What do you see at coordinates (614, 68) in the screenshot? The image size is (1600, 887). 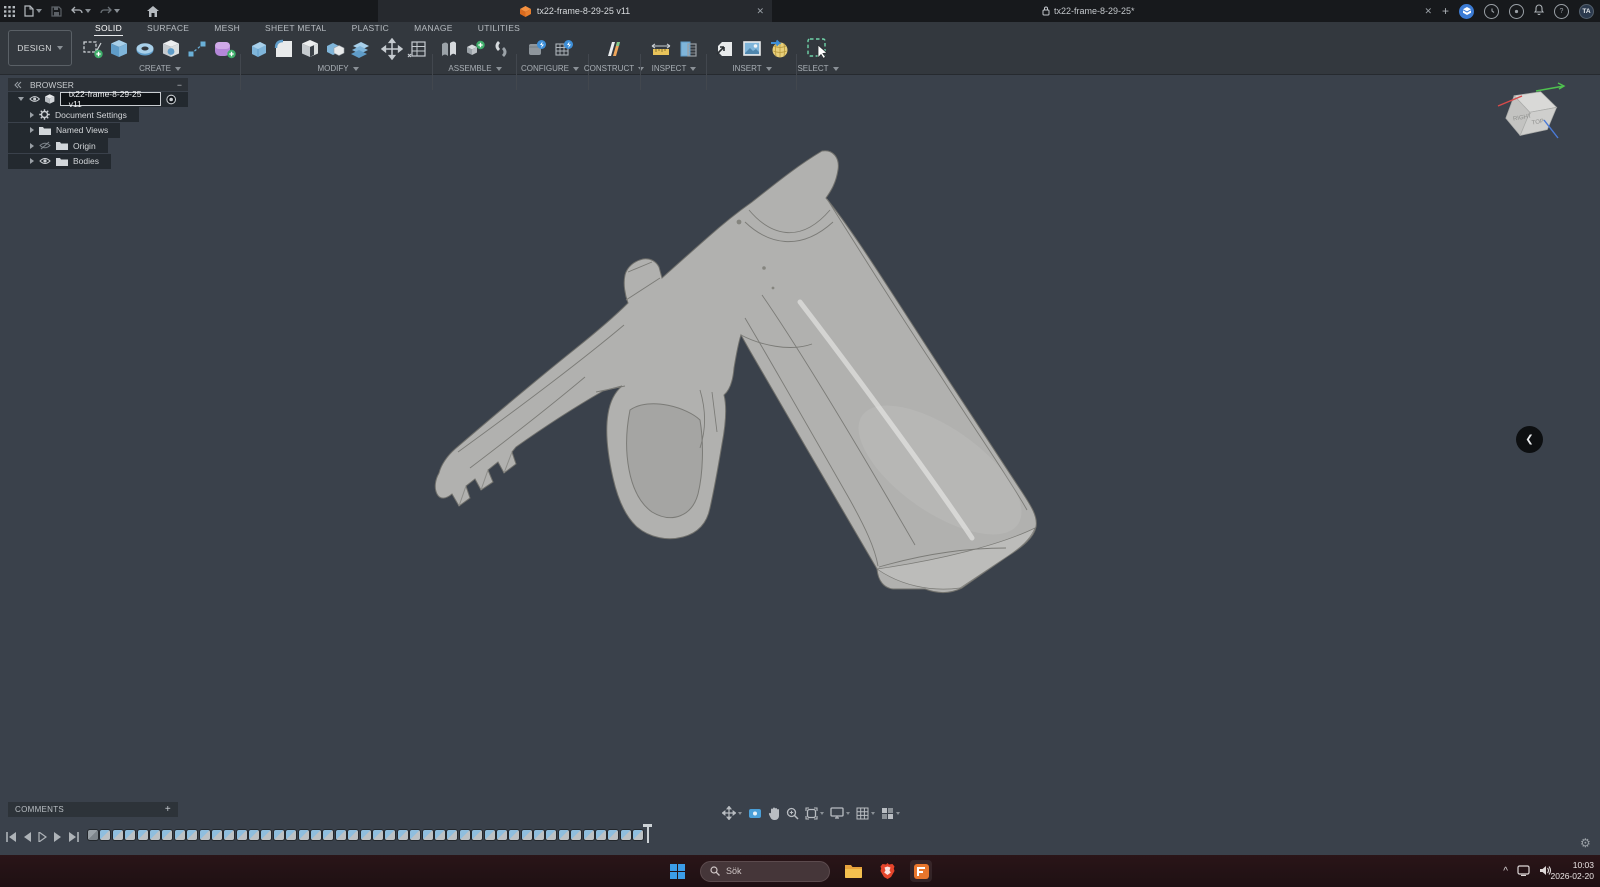 I see `construct-dropdown: CONSTRUCT` at bounding box center [614, 68].